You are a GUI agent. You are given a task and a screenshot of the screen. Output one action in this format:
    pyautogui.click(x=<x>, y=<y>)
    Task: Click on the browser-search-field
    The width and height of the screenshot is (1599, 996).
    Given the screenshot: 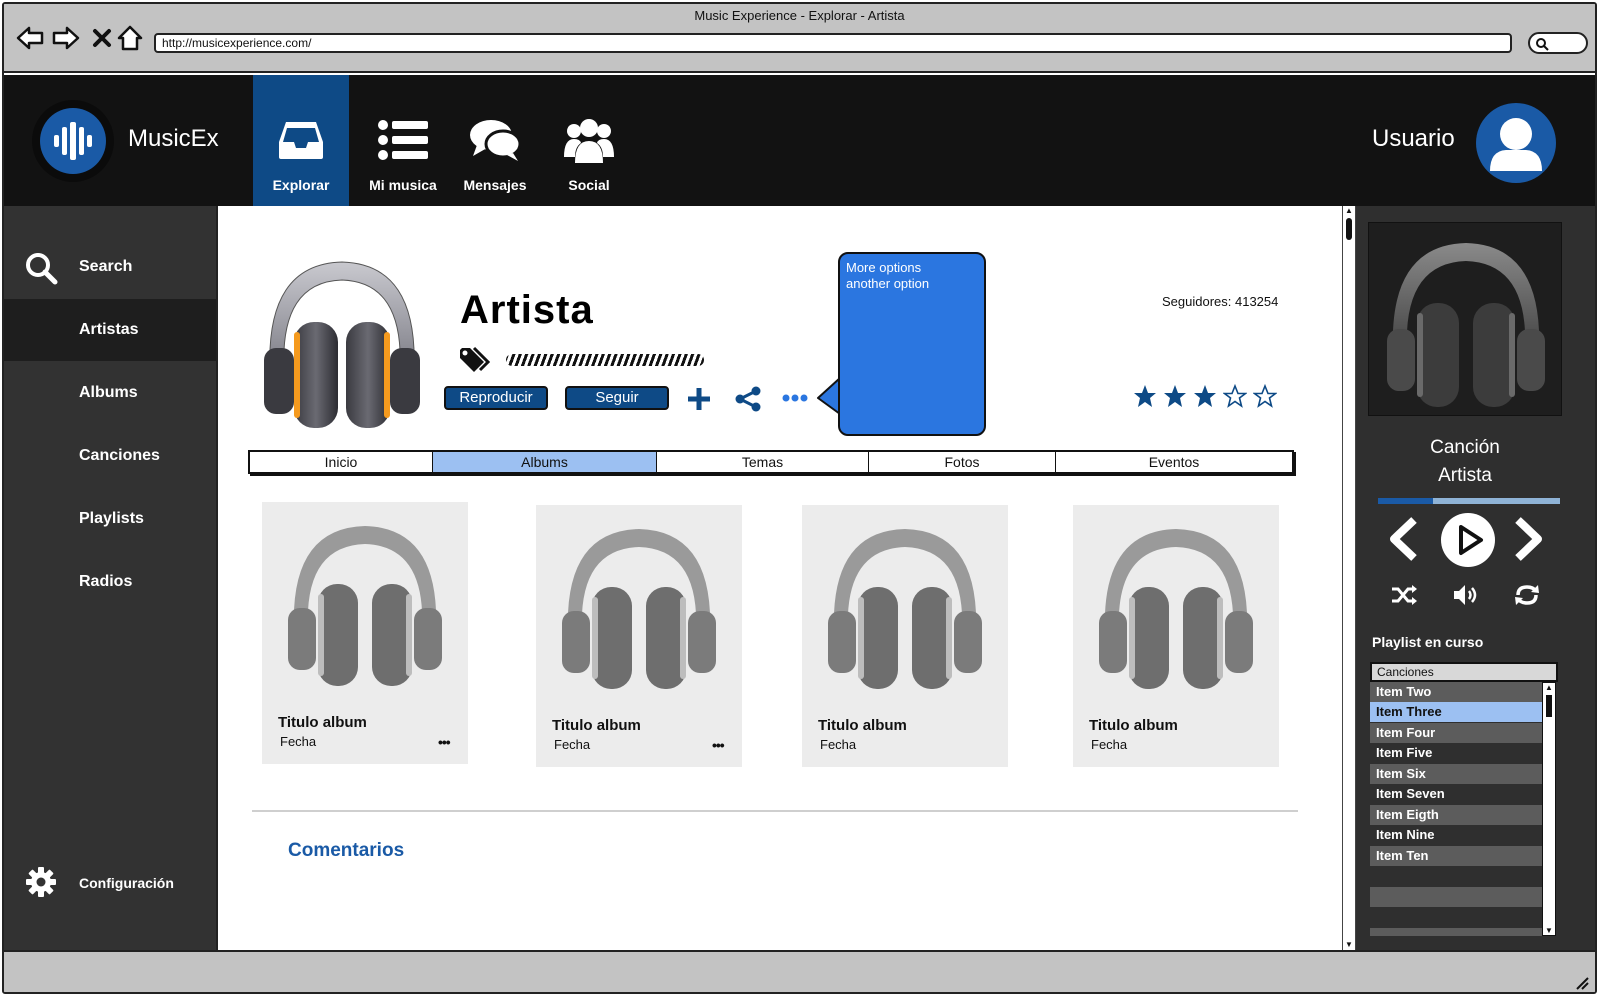 What is the action you would take?
    pyautogui.click(x=1558, y=43)
    